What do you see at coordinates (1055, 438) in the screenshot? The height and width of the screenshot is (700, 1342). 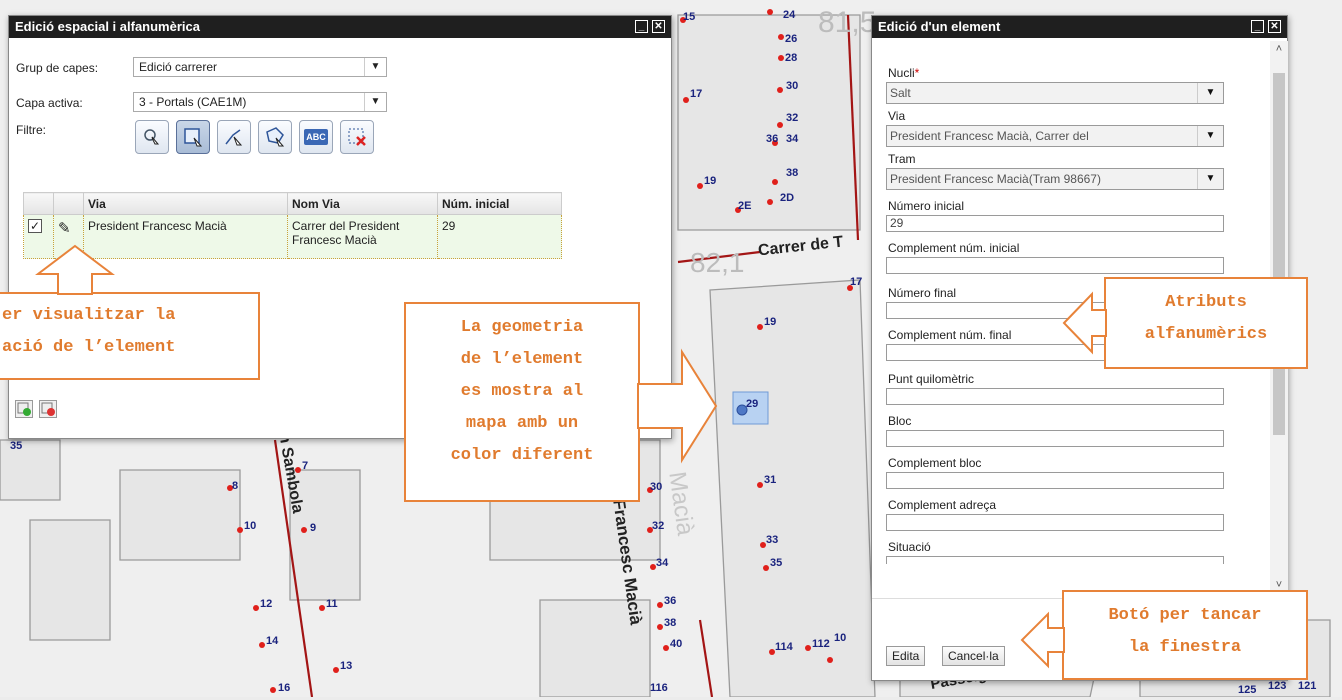 I see `bloc-input` at bounding box center [1055, 438].